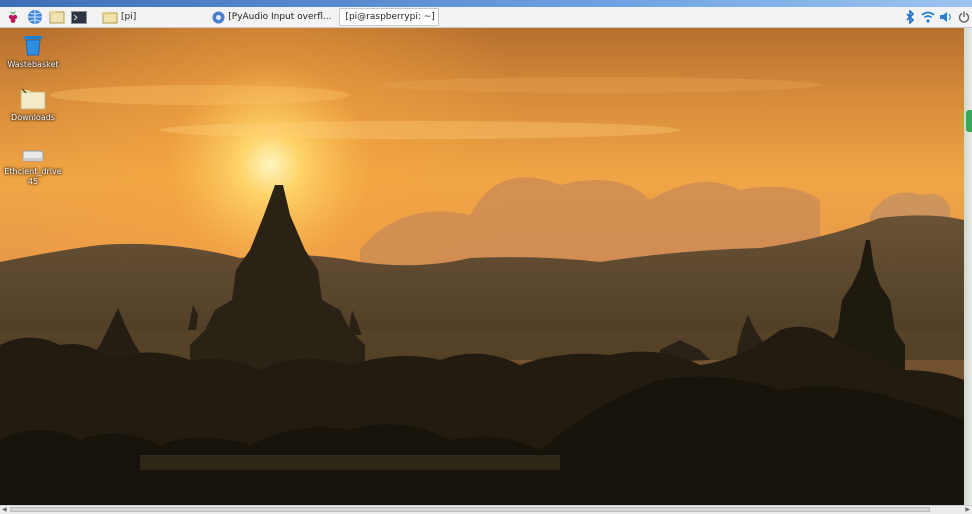  Describe the element at coordinates (969, 121) in the screenshot. I see `side-scroll-handle` at that location.